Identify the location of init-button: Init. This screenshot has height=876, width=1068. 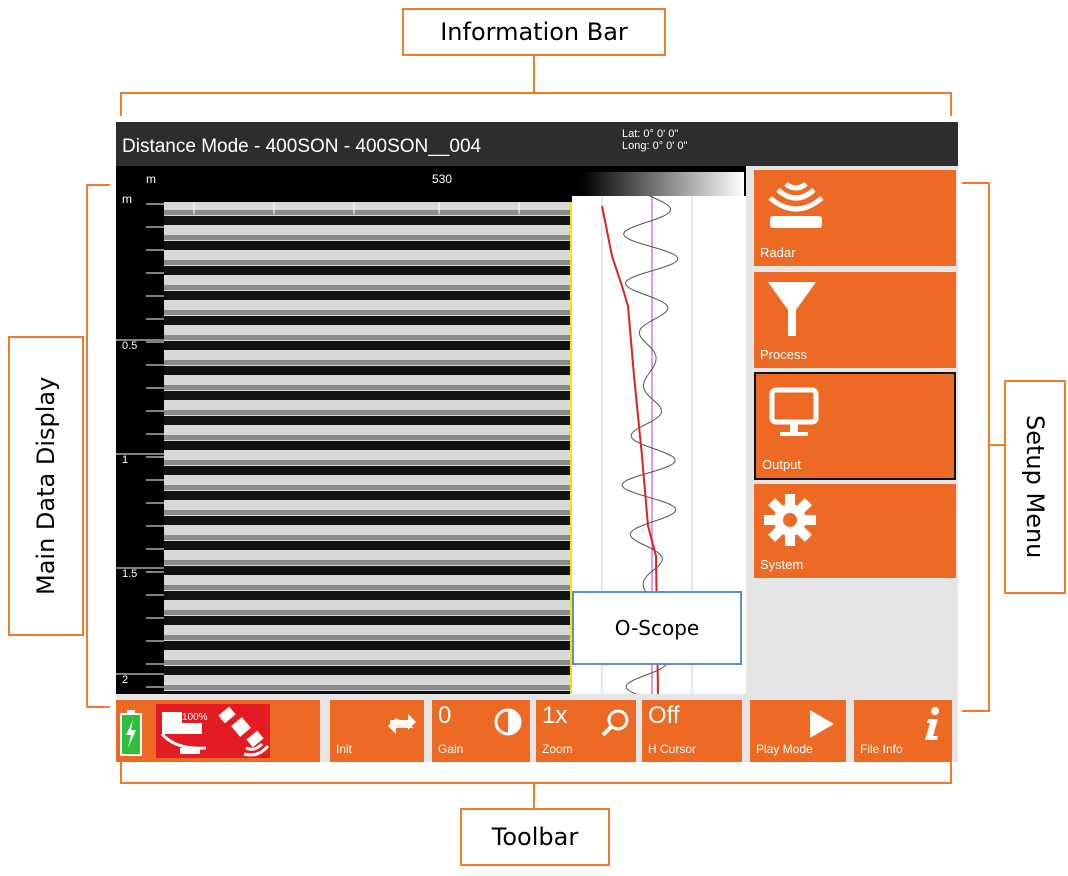
(377, 731).